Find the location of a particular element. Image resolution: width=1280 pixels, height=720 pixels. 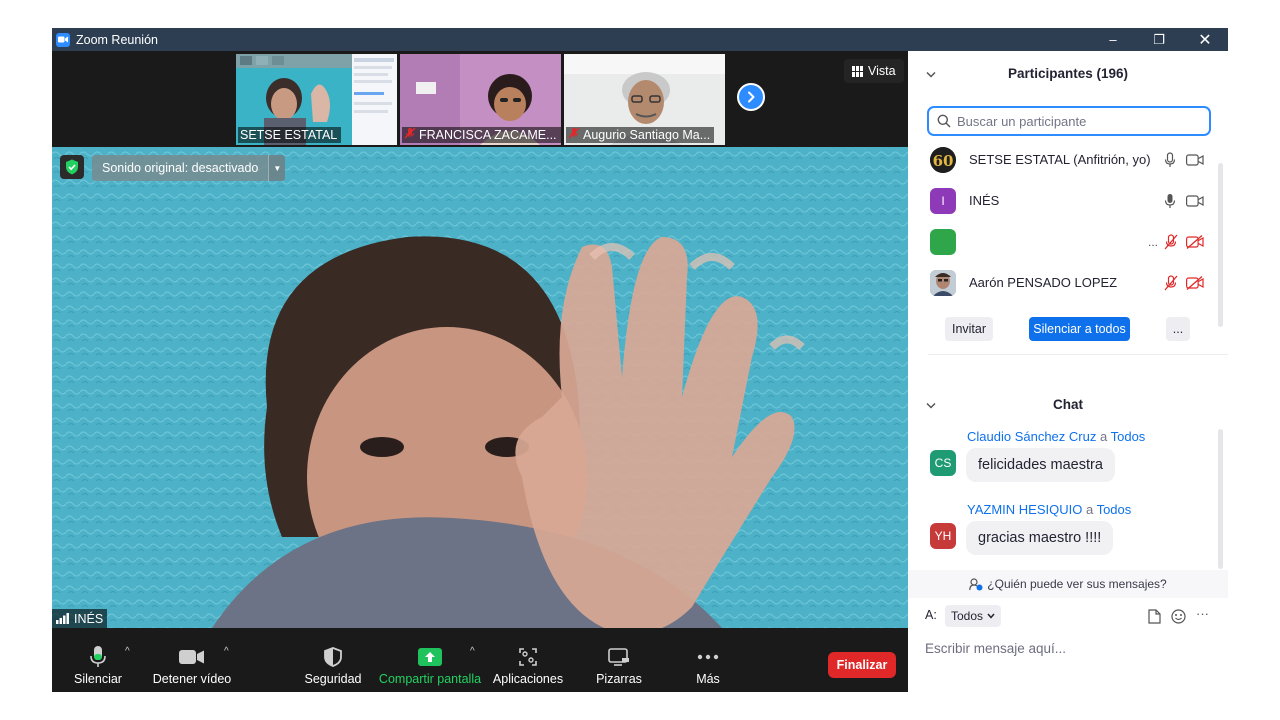

invite-button: Invitar is located at coordinates (969, 329).